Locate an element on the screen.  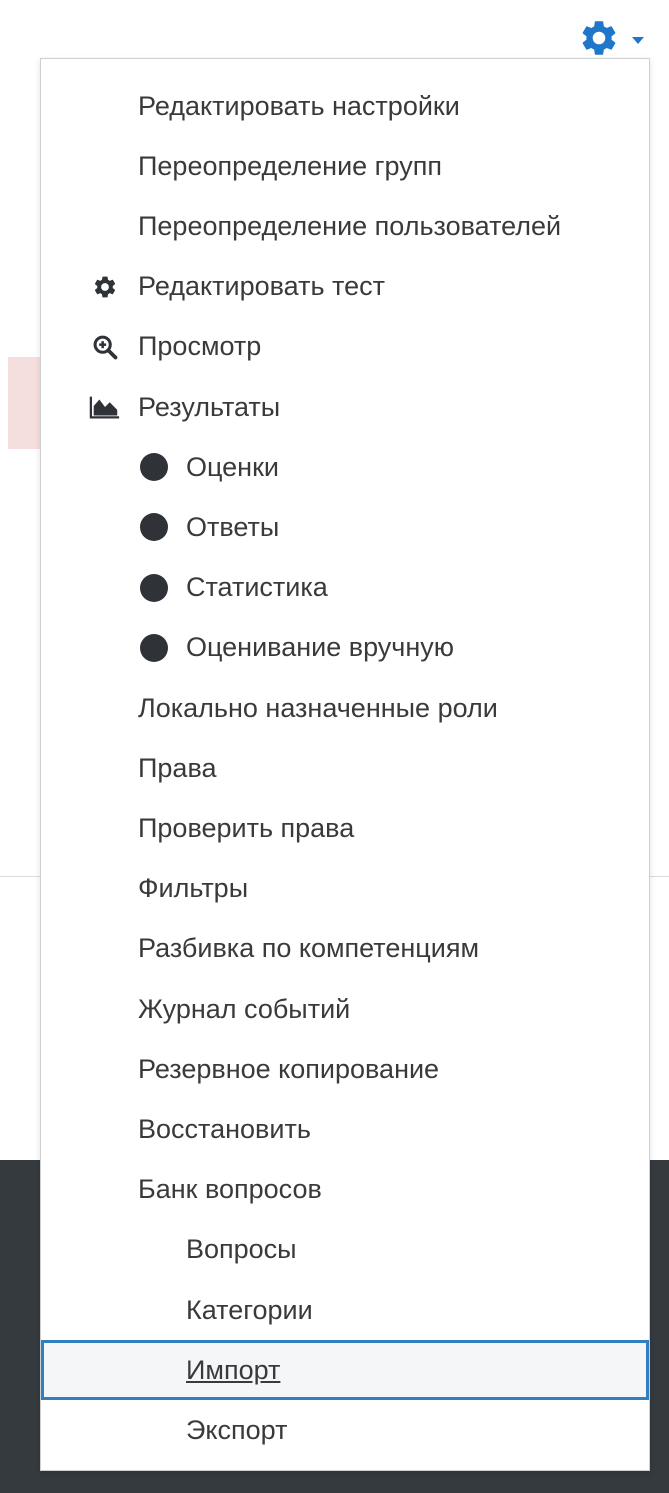
menu-item-label: Банк вопросов is located at coordinates (230, 1189).